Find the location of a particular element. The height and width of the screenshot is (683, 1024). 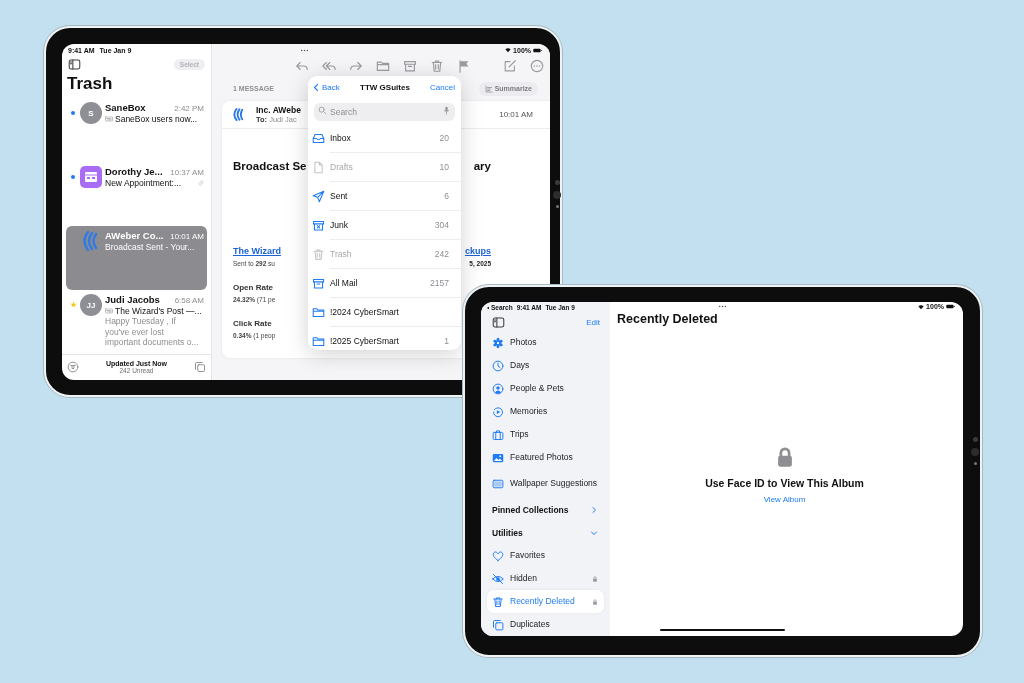

link: The Wizard is located at coordinates (257, 251).